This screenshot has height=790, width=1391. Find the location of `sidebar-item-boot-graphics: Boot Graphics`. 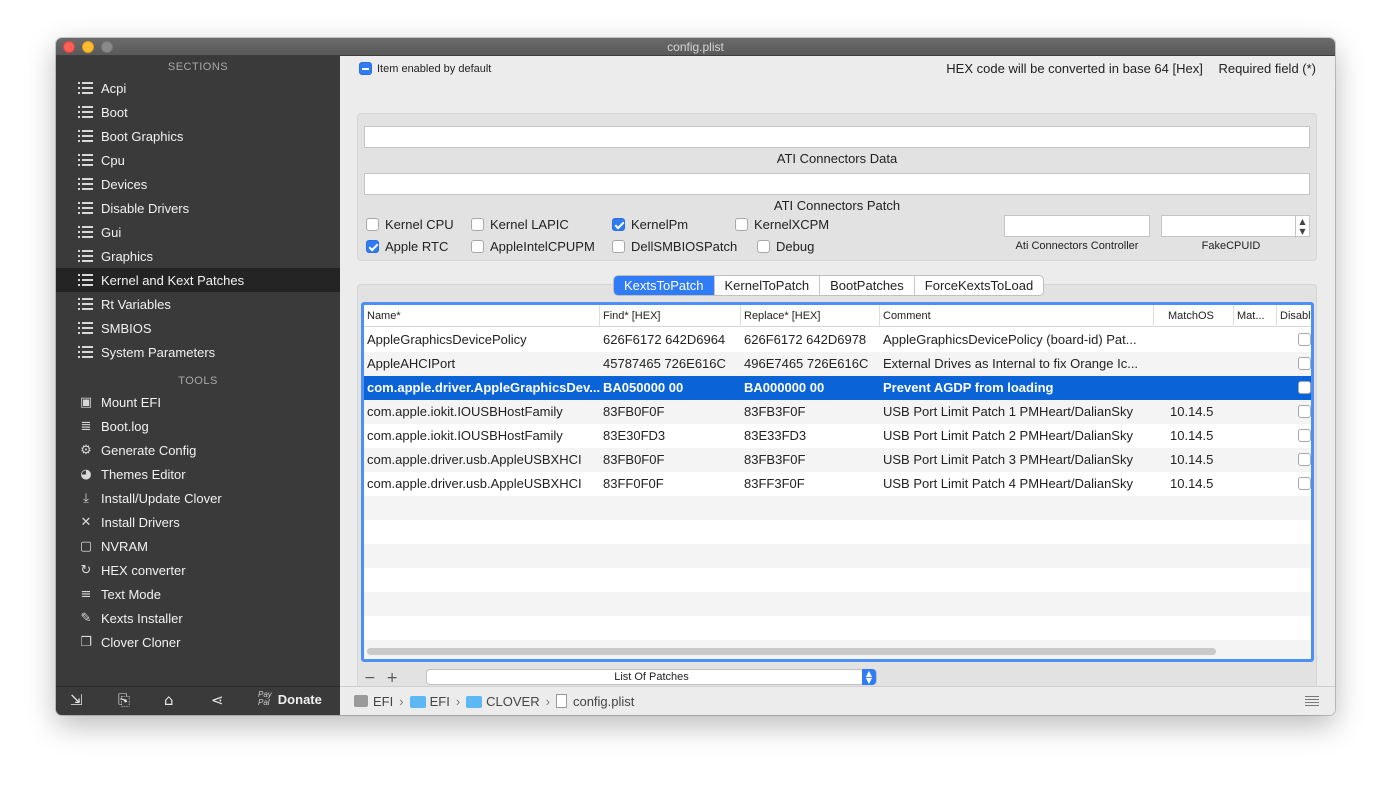

sidebar-item-boot-graphics: Boot Graphics is located at coordinates (198, 136).